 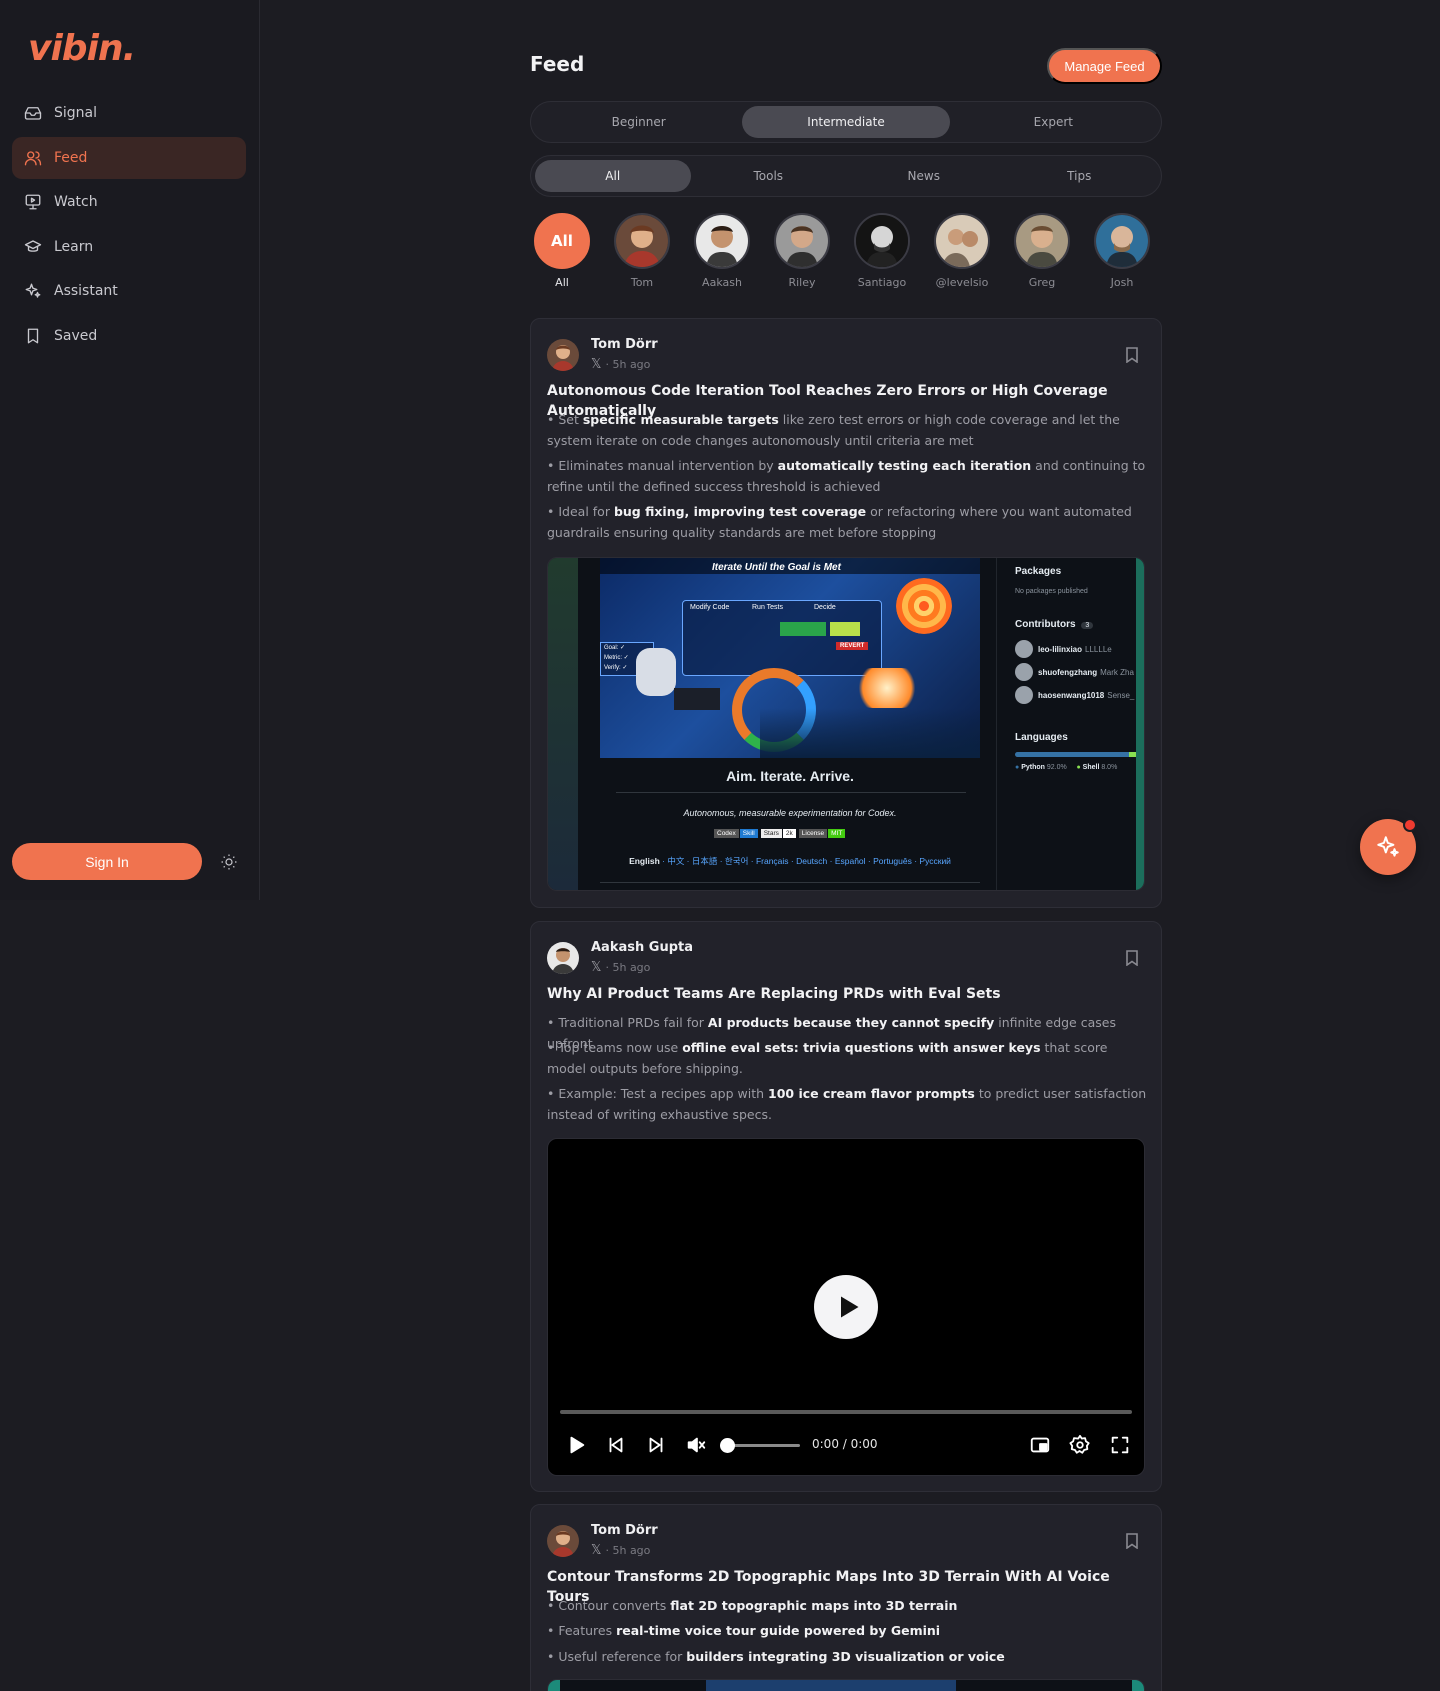 I want to click on page-title: Feed, so click(x=557, y=64).